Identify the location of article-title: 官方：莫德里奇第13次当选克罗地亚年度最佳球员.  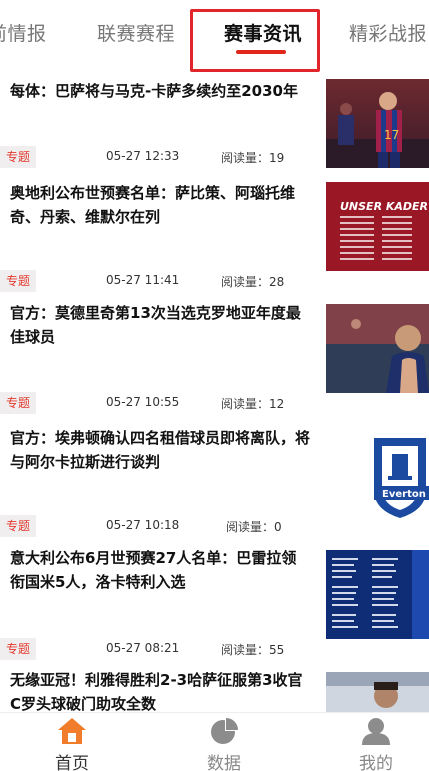
(160, 325).